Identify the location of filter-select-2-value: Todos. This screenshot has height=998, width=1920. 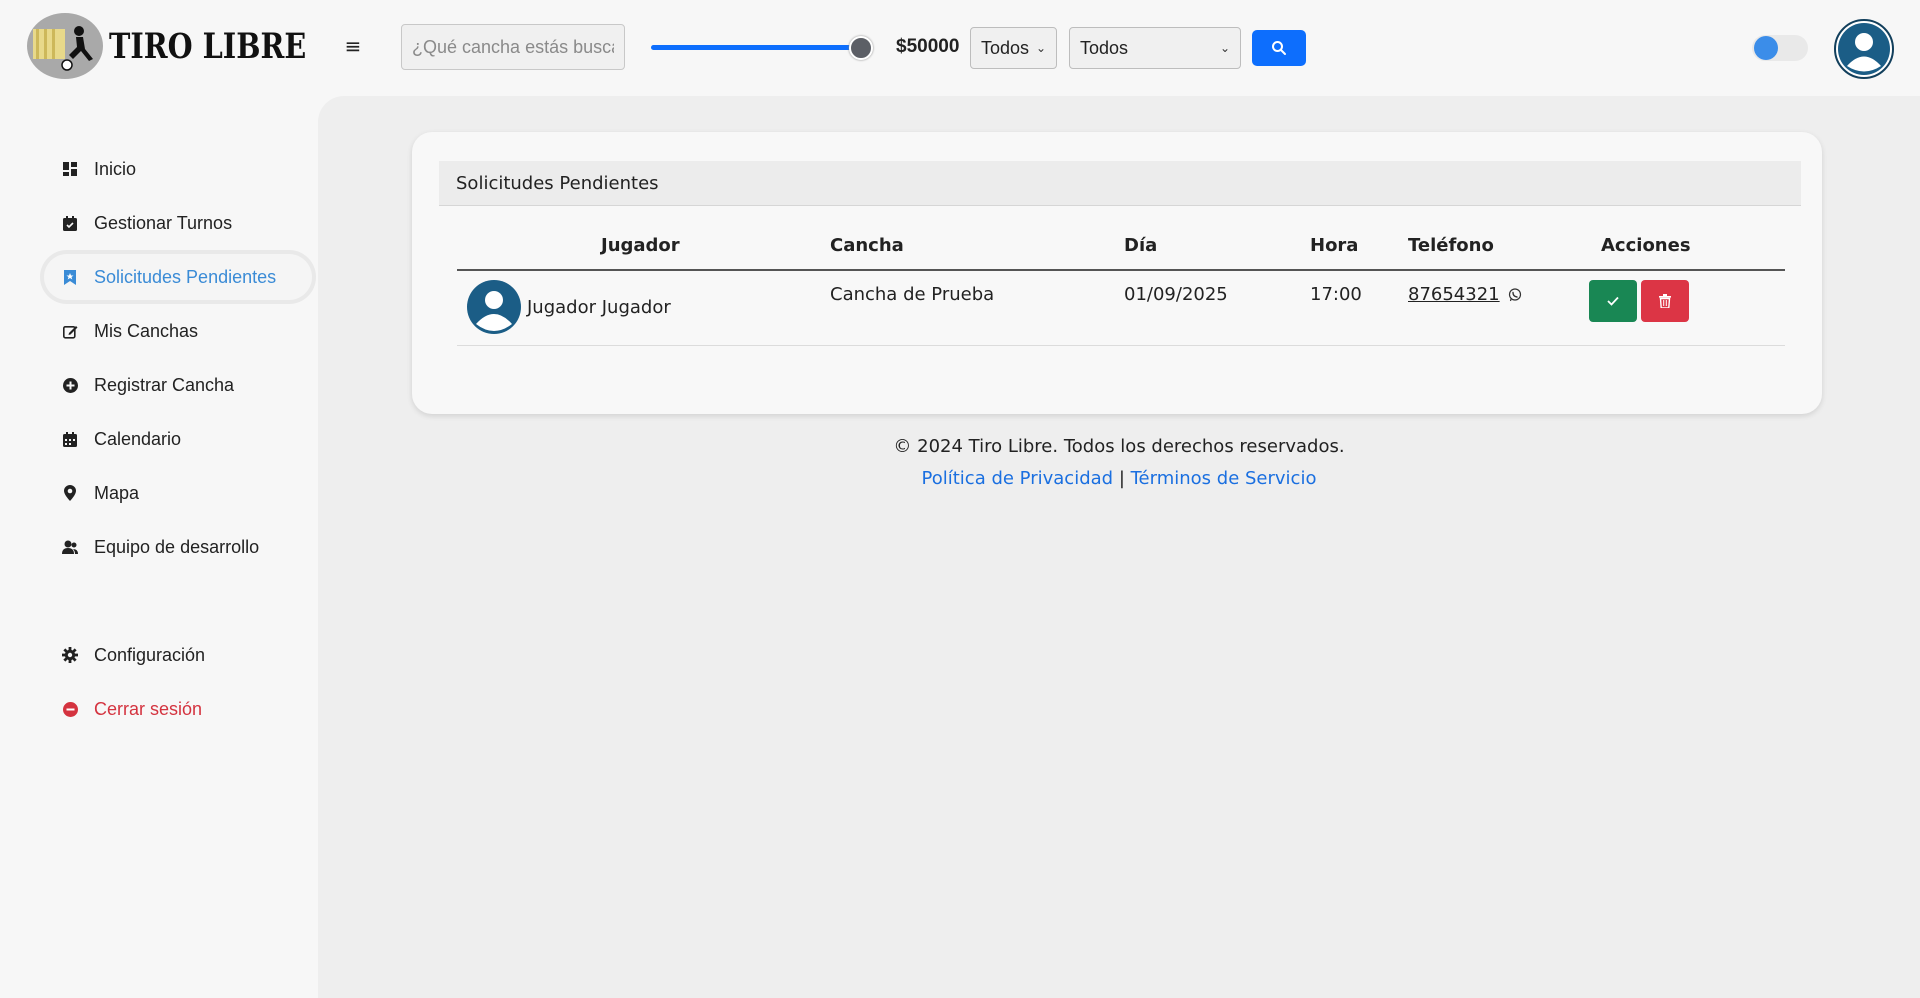
(1104, 47).